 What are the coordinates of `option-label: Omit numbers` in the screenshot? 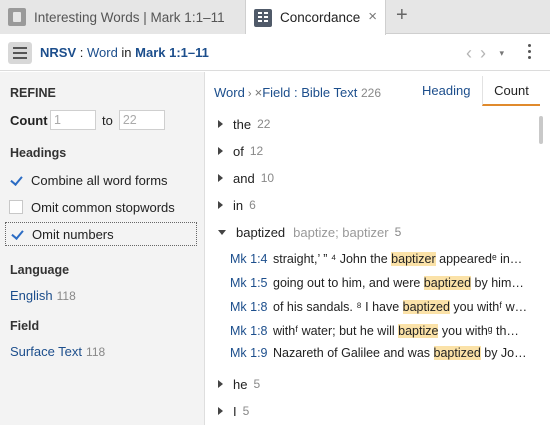 It's located at (73, 234).